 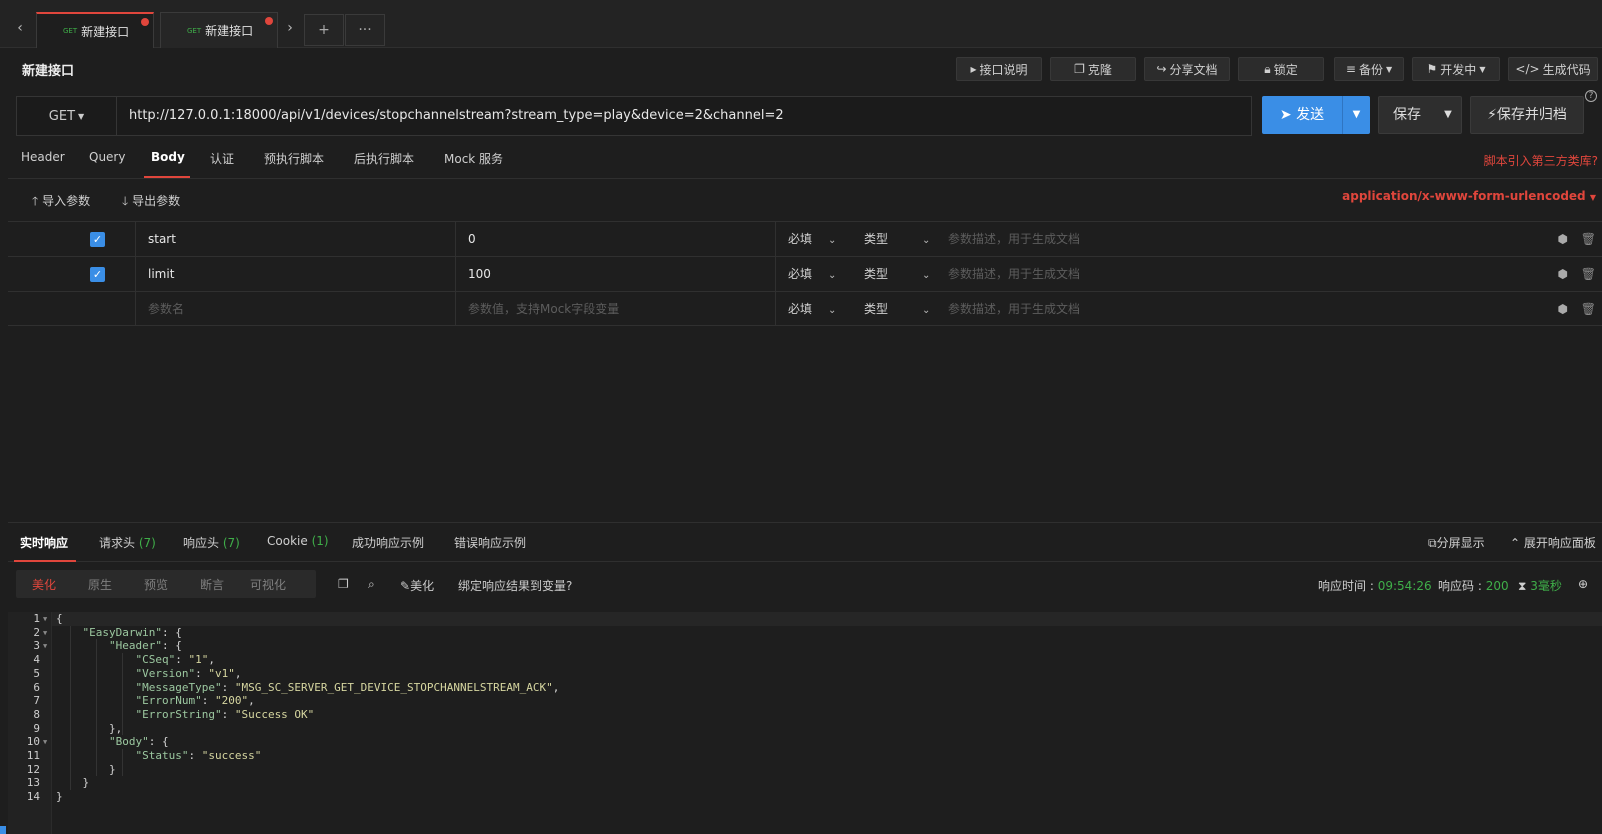 I want to click on param-value-input: 参数值，支持Mock字段变量, so click(x=616, y=309).